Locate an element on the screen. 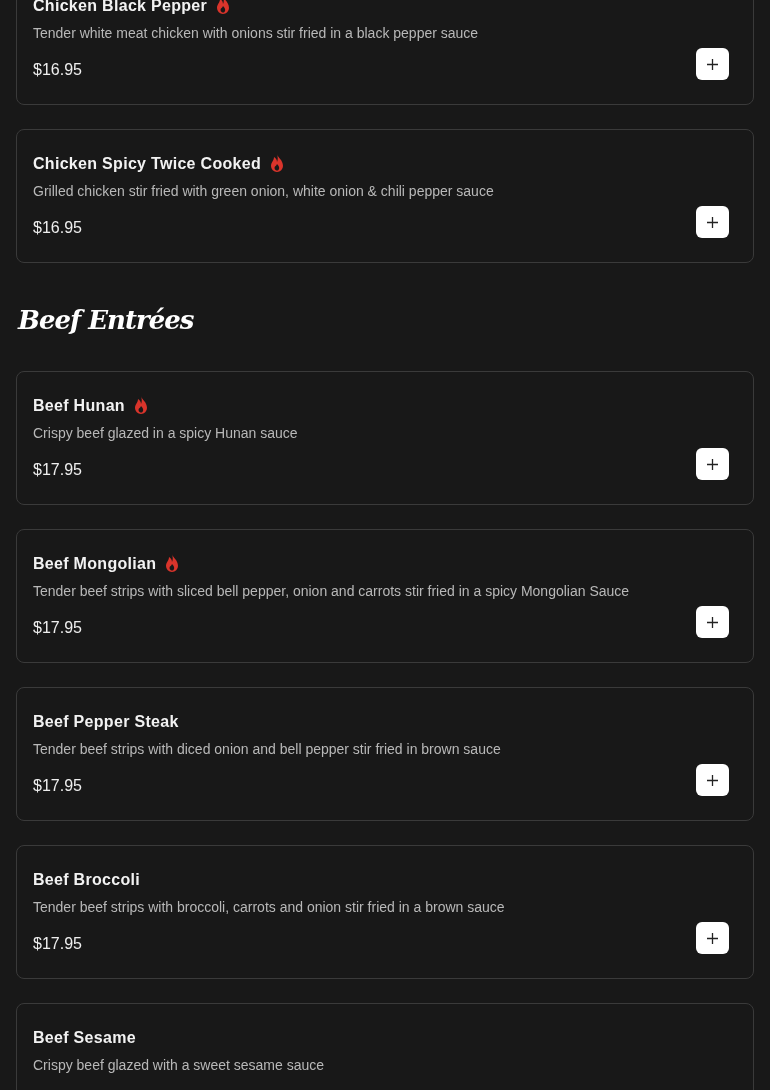  item-description: Tender white meat chicken with onions stir fried in a black pepper sauce is located at coordinates (256, 33).